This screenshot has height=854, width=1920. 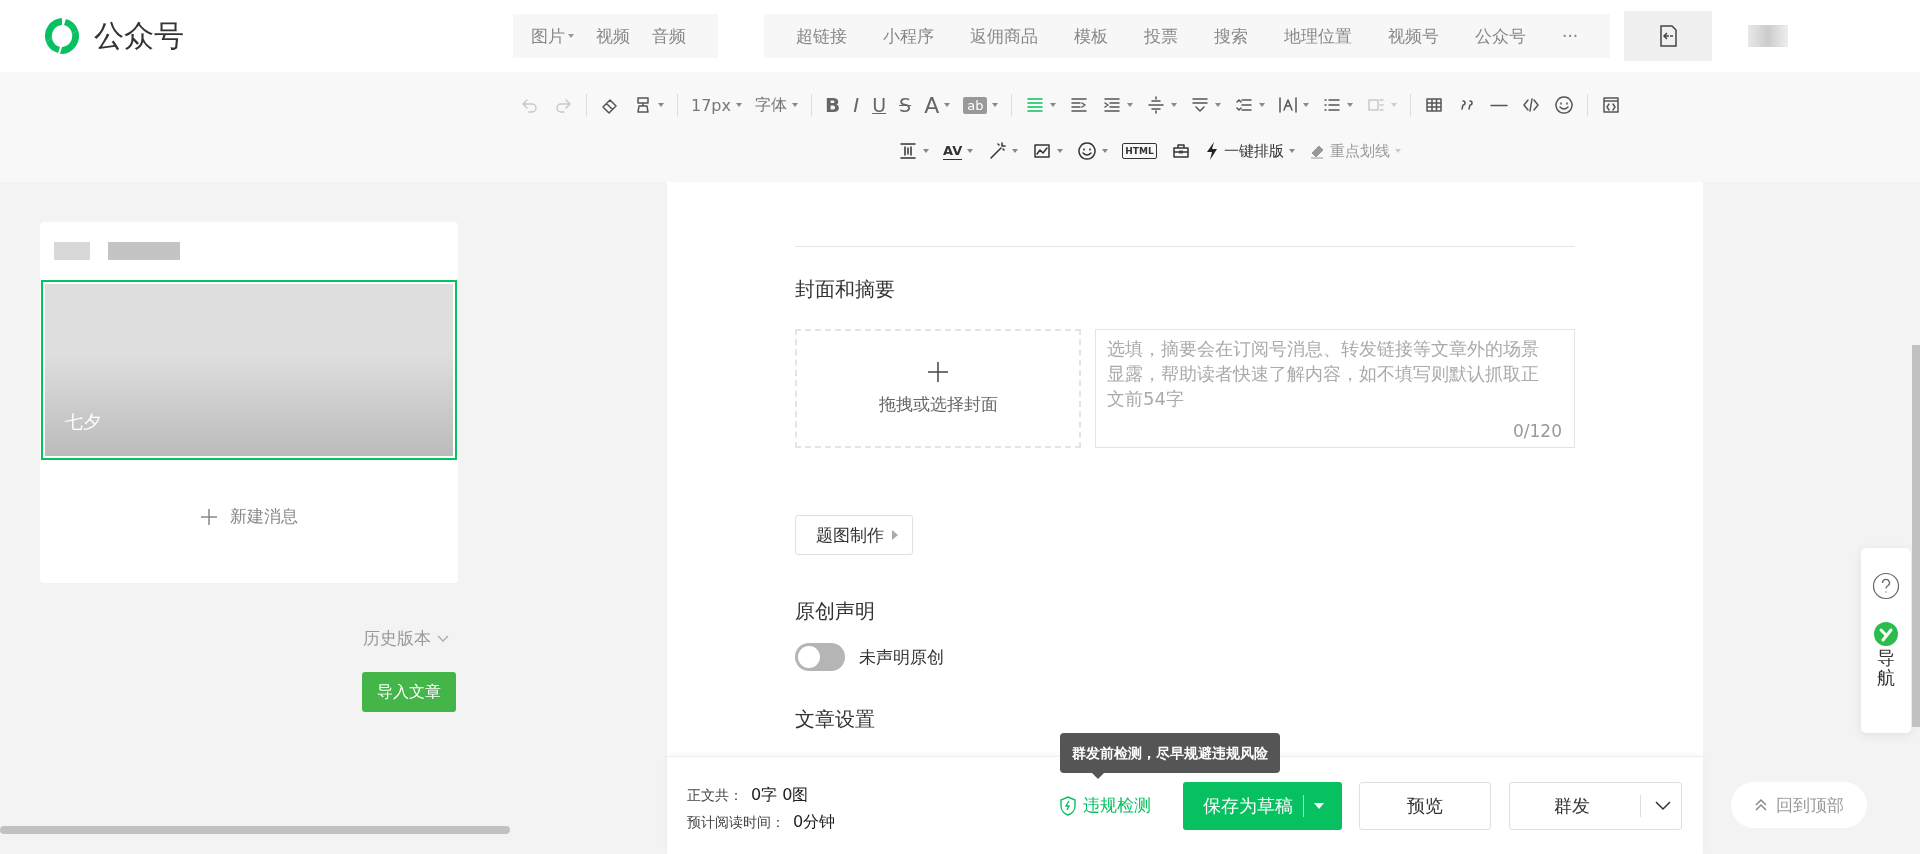 I want to click on section-heading: 文章设置, so click(x=835, y=719).